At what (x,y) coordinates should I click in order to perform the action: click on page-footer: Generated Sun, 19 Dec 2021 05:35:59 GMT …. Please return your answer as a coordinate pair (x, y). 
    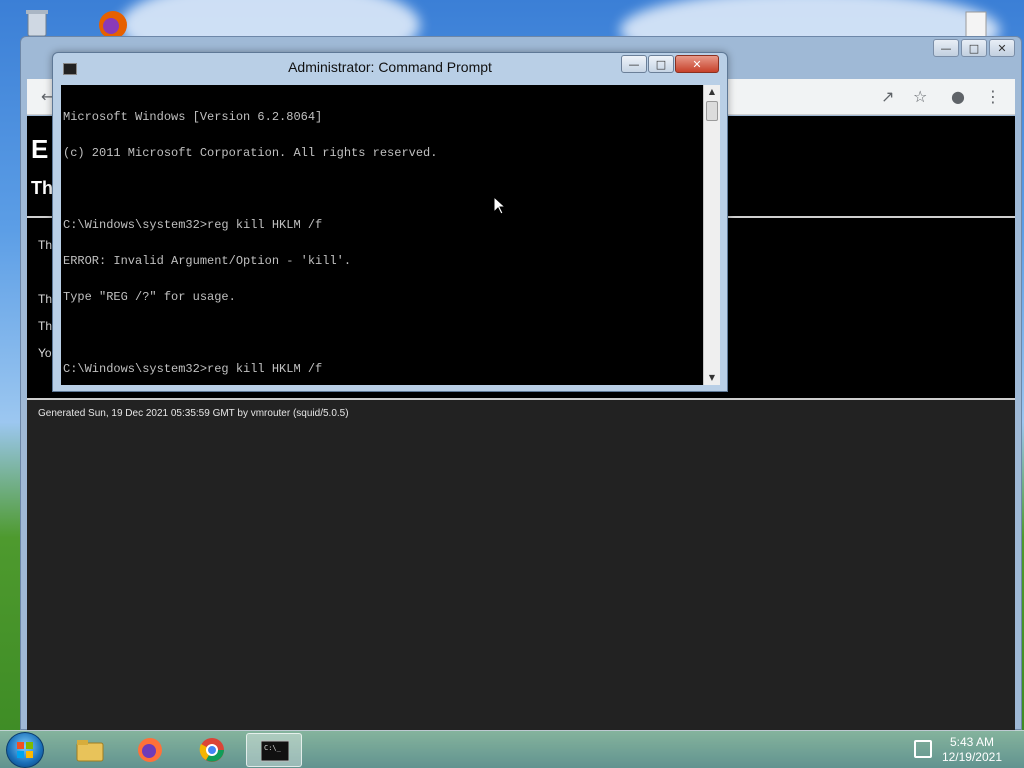
    Looking at the image, I should click on (193, 413).